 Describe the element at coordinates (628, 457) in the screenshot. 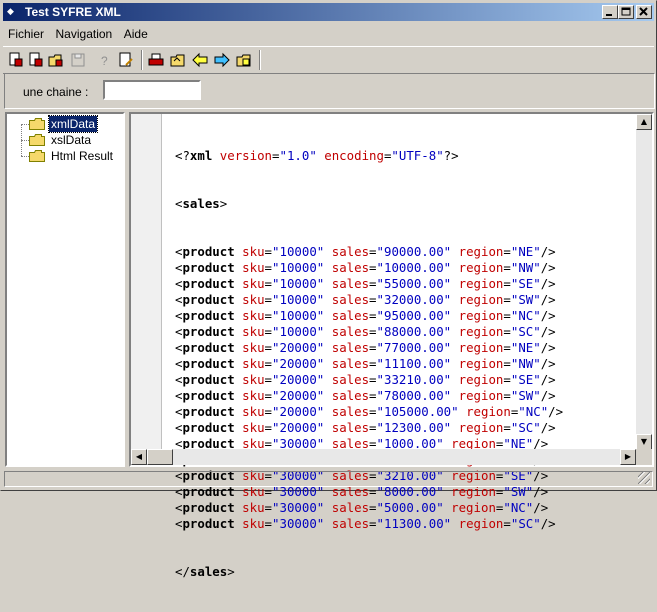

I see `scroll-right-button: ▶` at that location.